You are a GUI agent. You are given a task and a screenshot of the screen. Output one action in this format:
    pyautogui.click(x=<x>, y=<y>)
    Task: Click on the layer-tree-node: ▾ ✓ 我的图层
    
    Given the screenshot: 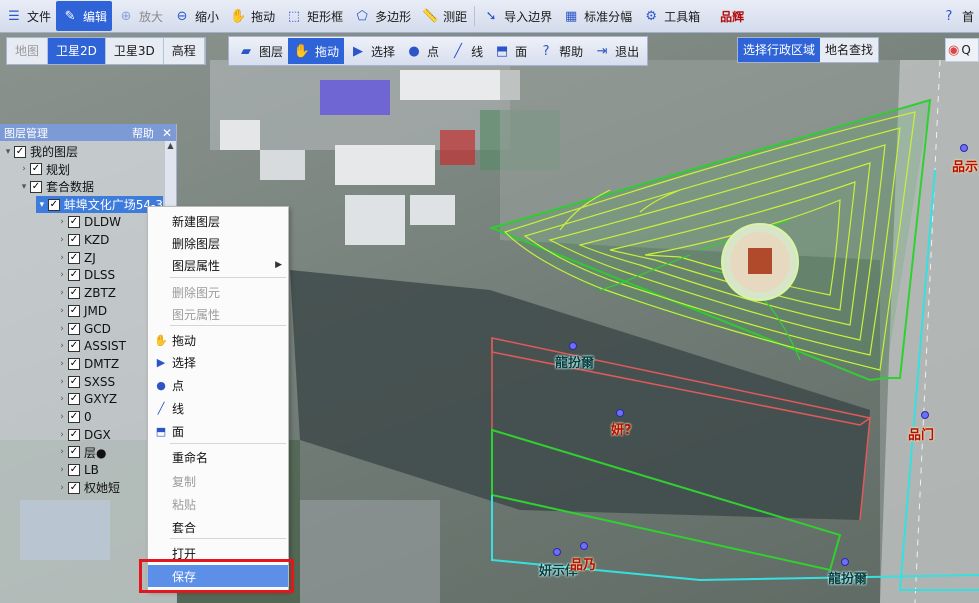 What is the action you would take?
    pyautogui.click(x=82, y=151)
    